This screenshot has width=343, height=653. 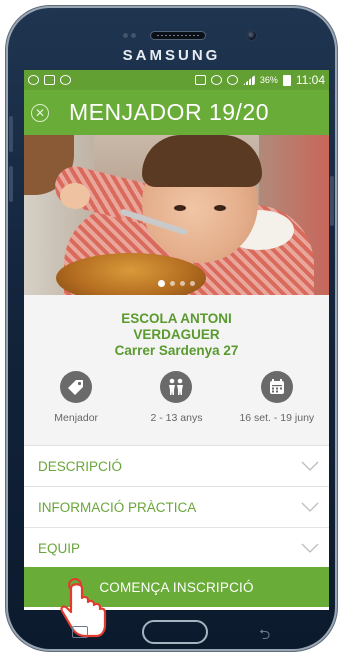 I want to click on gallery-icon, so click(x=49, y=80).